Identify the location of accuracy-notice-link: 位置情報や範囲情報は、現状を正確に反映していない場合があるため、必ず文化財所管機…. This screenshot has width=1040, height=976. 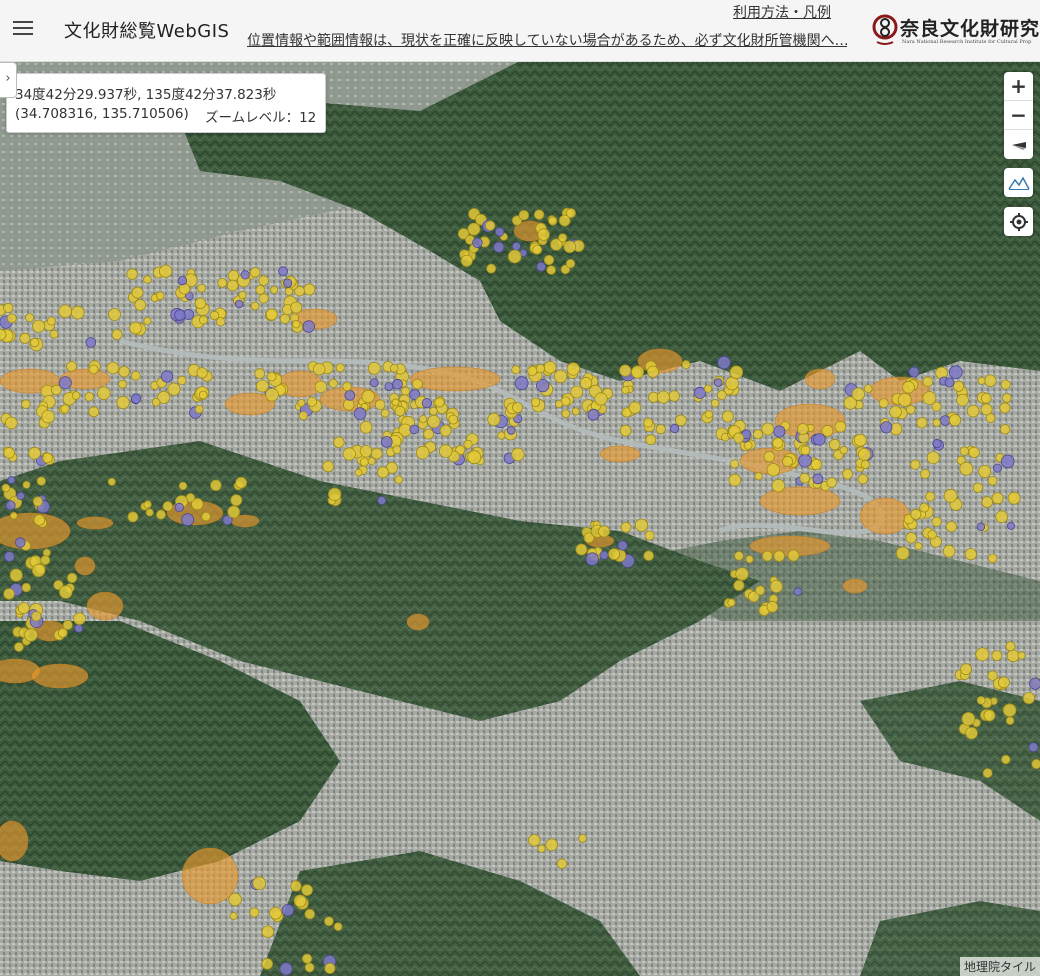
(547, 40).